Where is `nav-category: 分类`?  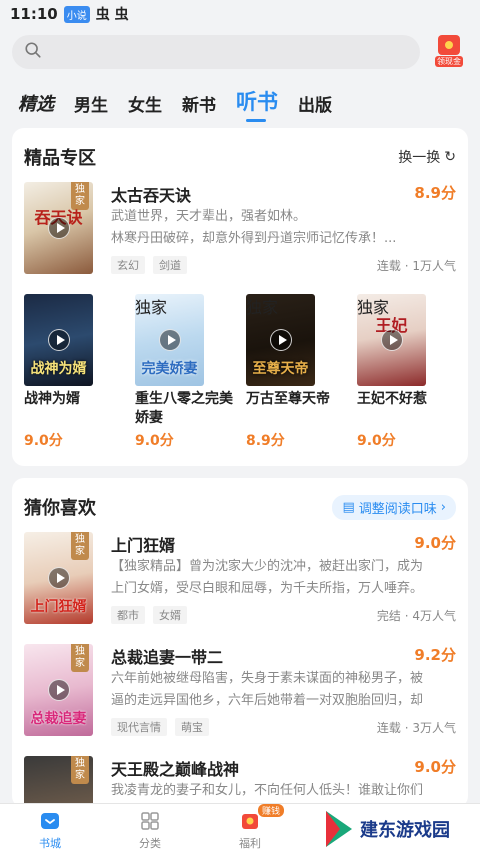 nav-category: 分类 is located at coordinates (150, 828).